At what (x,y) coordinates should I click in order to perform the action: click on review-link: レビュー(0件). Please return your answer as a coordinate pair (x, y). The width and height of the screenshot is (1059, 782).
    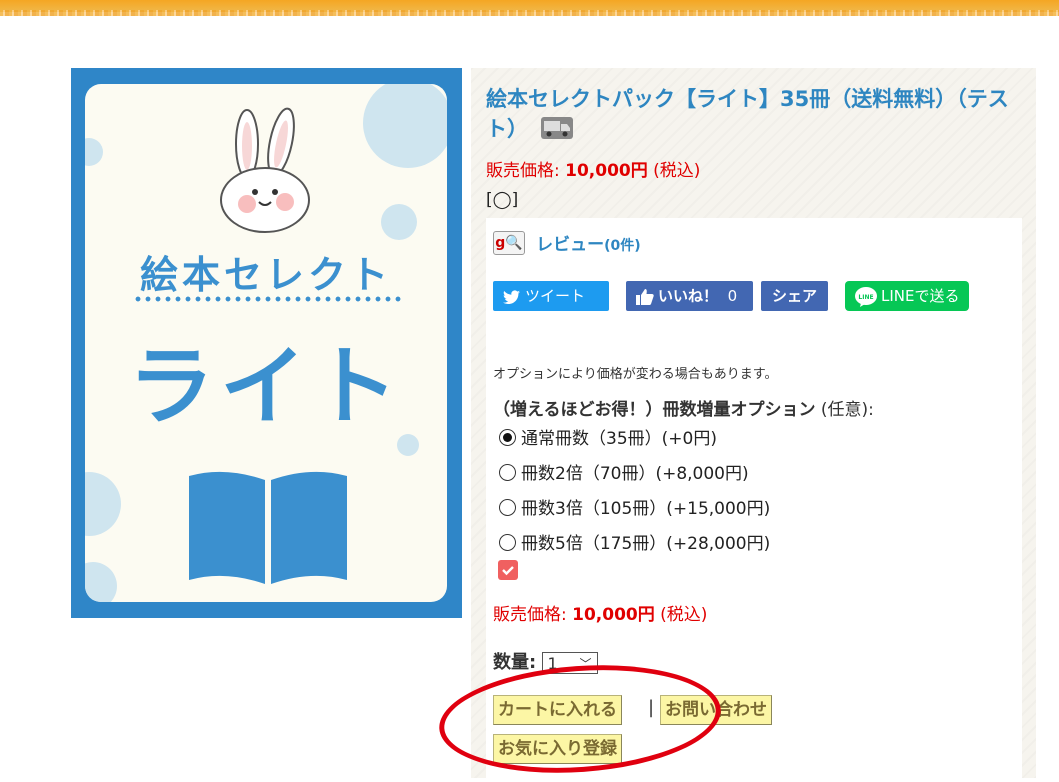
    Looking at the image, I should click on (588, 245).